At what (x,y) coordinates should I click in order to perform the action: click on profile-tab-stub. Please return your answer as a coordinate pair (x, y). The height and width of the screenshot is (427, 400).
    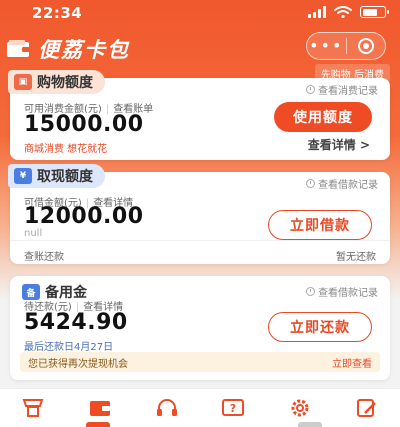
    Looking at the image, I should click on (310, 424).